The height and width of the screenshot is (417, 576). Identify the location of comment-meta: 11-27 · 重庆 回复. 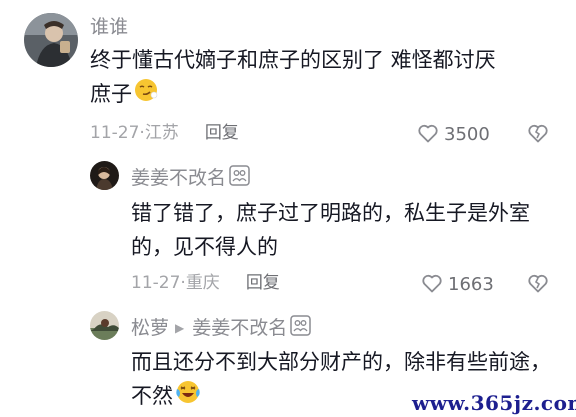
(205, 283).